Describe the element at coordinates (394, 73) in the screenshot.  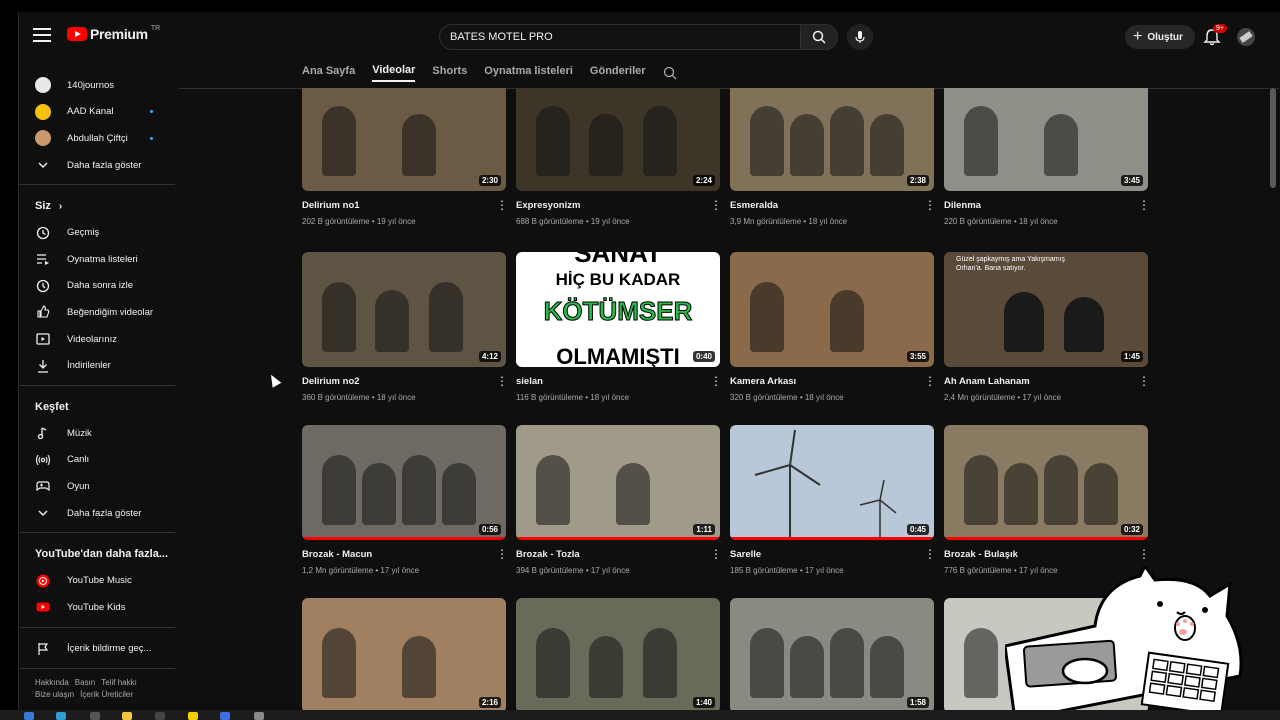
I see `tab-videolar: Videolar` at that location.